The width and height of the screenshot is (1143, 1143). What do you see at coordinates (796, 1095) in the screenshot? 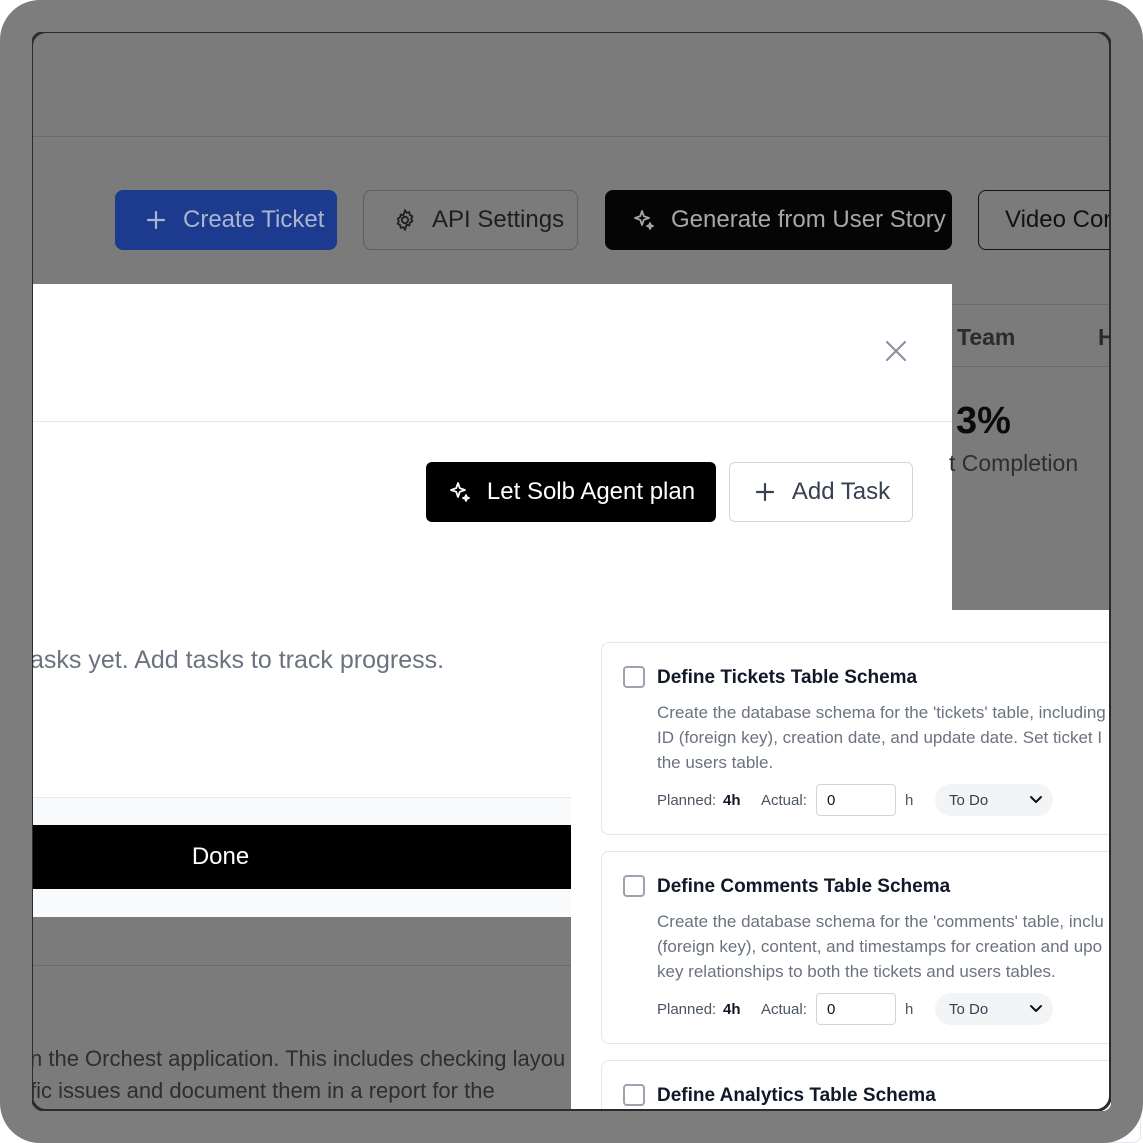
I see `task-title: Define Analytics Table Schema` at bounding box center [796, 1095].